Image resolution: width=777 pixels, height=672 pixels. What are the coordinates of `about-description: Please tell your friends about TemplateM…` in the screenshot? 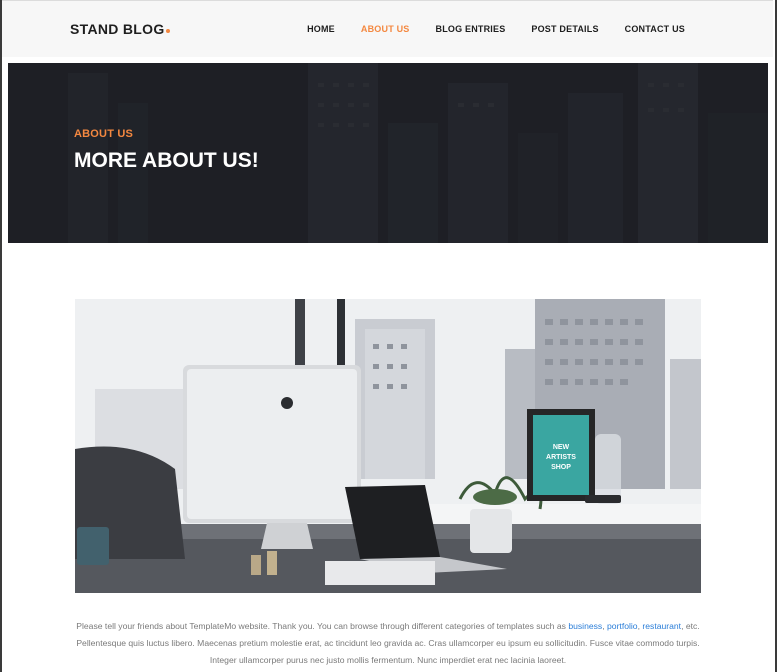 It's located at (388, 643).